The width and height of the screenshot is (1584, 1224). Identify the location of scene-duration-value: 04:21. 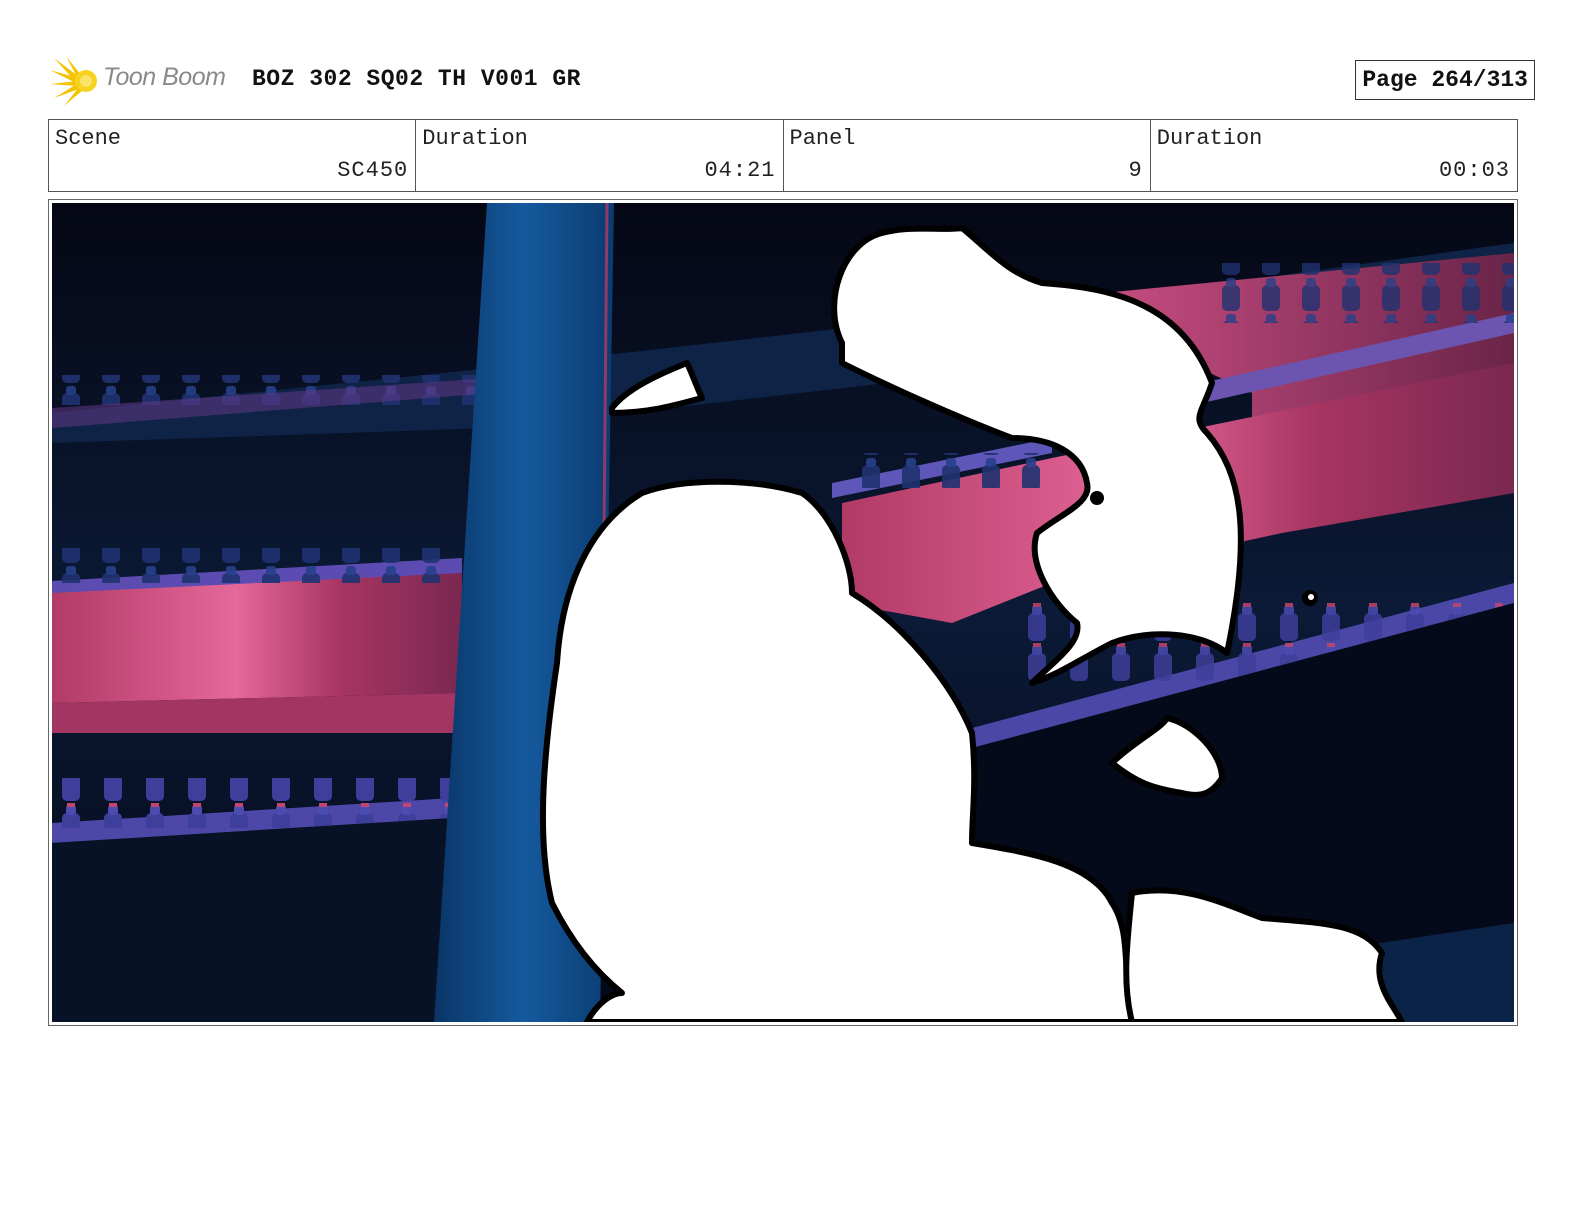
(740, 170).